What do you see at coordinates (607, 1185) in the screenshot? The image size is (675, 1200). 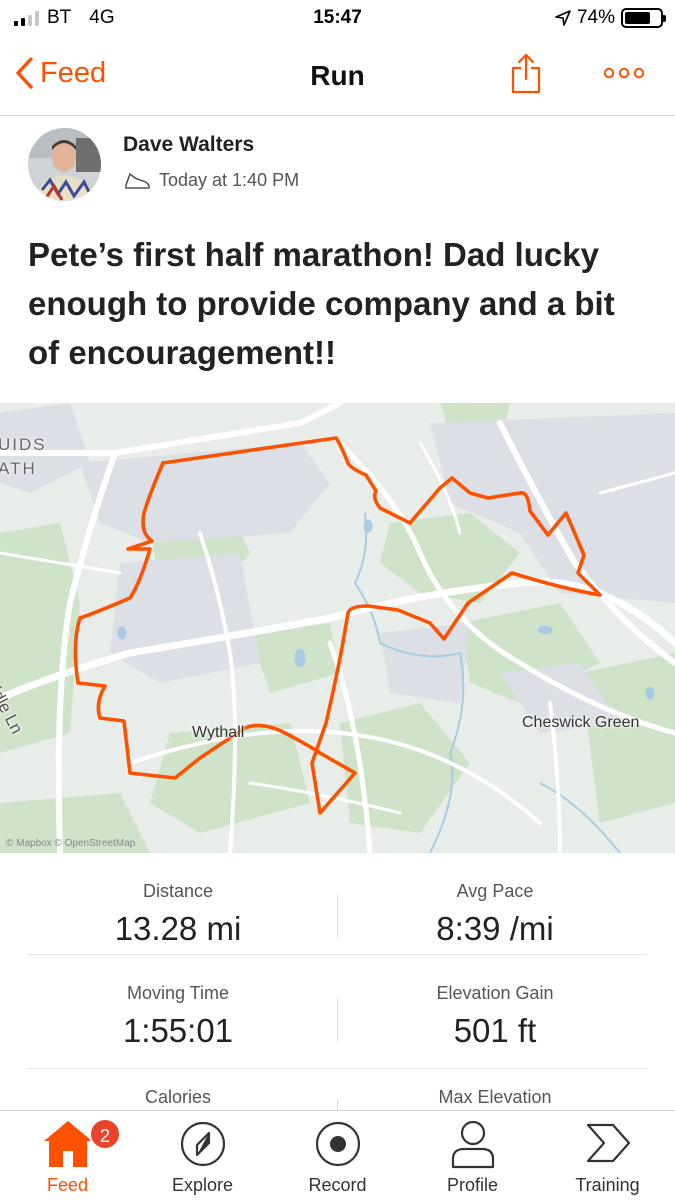 I see `tab-label: Training` at bounding box center [607, 1185].